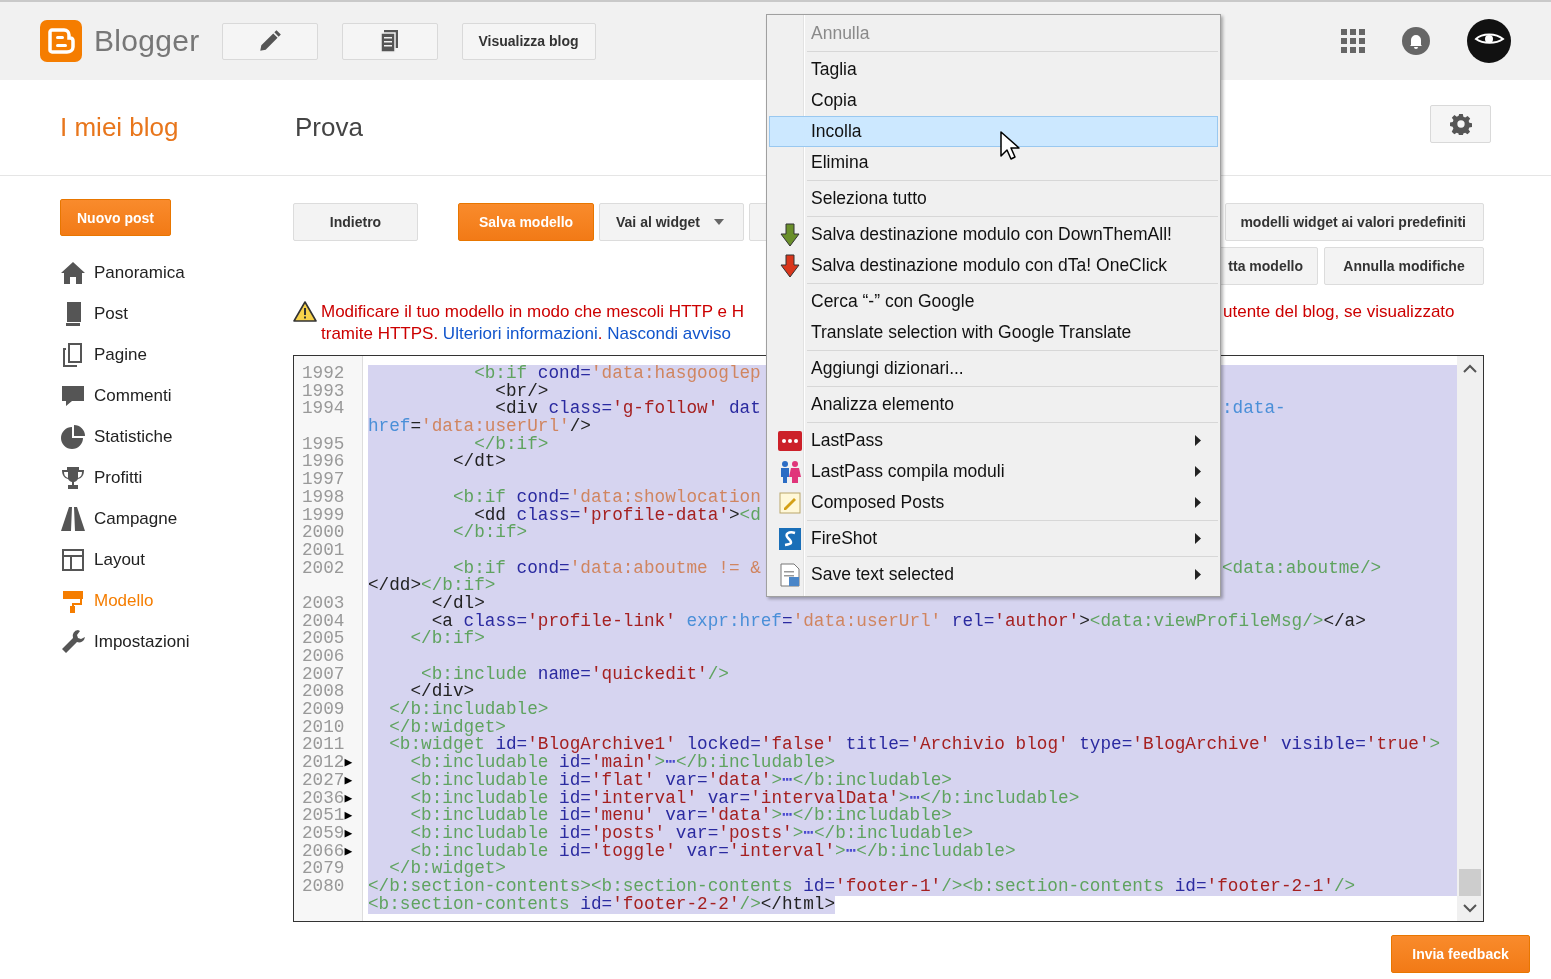  What do you see at coordinates (329, 127) in the screenshot?
I see `blog-title: Prova` at bounding box center [329, 127].